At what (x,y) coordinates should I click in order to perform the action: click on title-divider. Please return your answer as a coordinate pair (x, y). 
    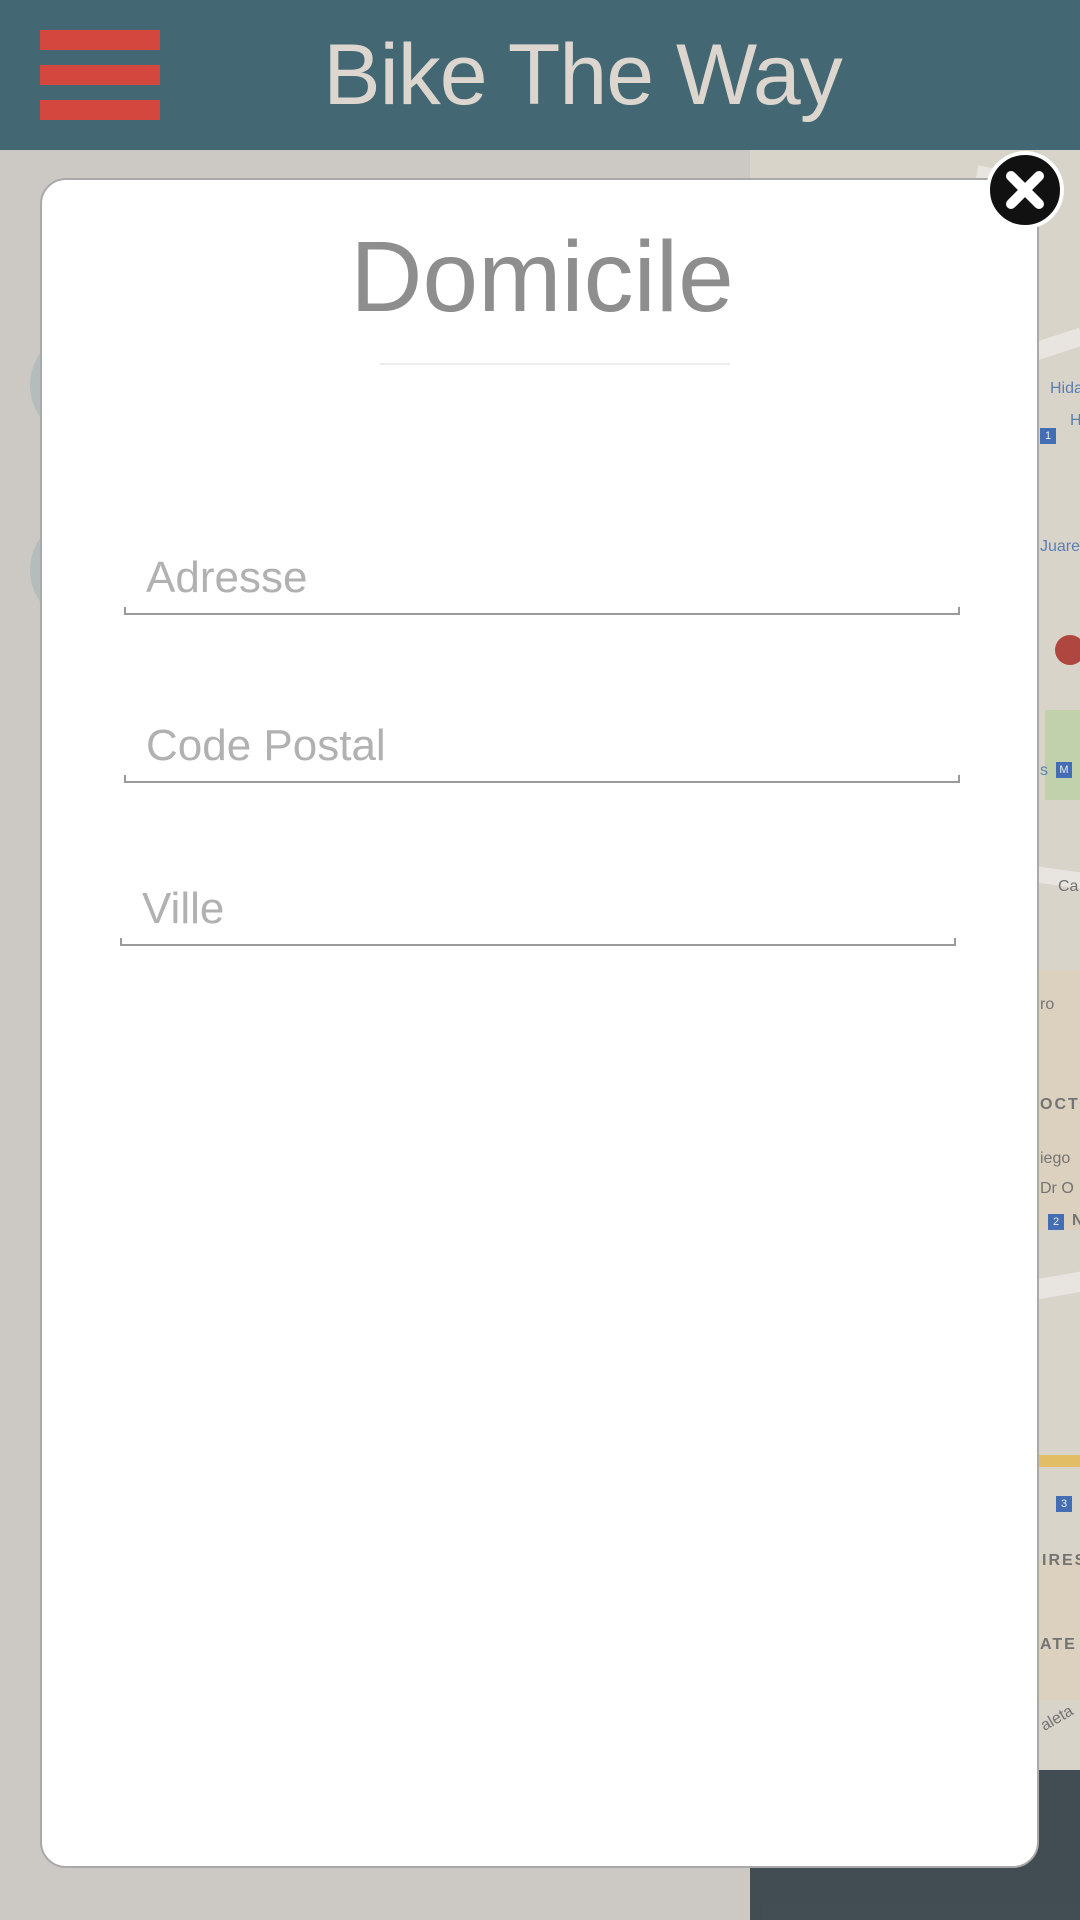
    Looking at the image, I should click on (555, 364).